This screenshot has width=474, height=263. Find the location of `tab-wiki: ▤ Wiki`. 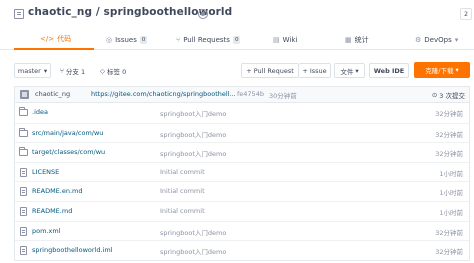

tab-wiki: ▤ Wiki is located at coordinates (285, 40).